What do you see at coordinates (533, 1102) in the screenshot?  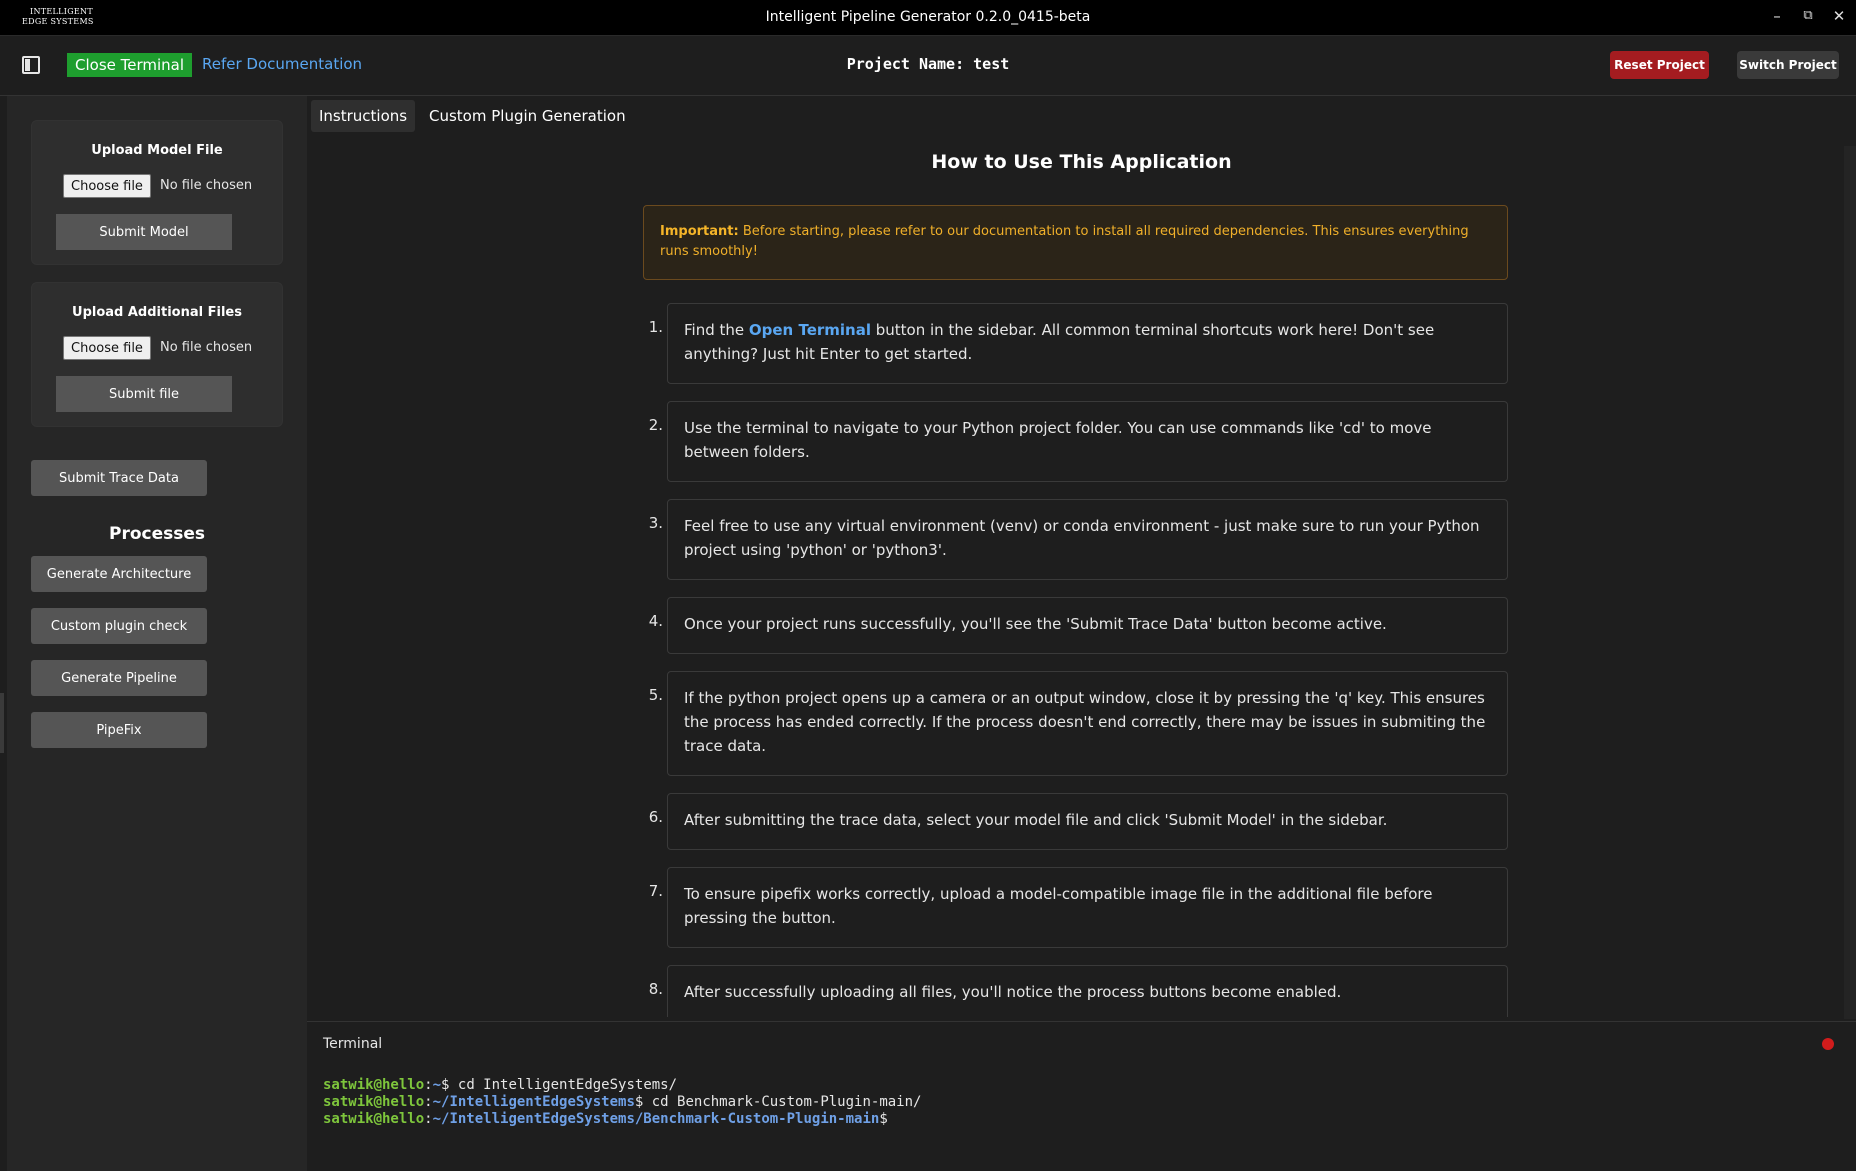 I see `terminal-path: ~/IntelligentEdgeSystems` at bounding box center [533, 1102].